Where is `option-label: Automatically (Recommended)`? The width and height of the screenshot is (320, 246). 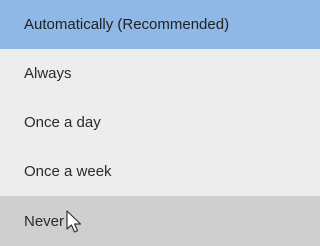 option-label: Automatically (Recommended) is located at coordinates (127, 24).